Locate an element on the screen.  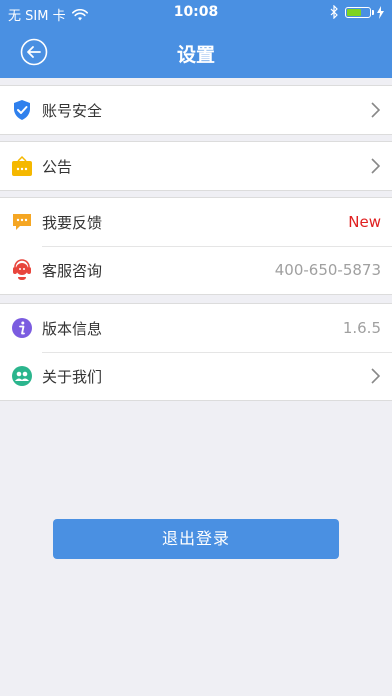
settings-item-label: 我要反馈 is located at coordinates (72, 222).